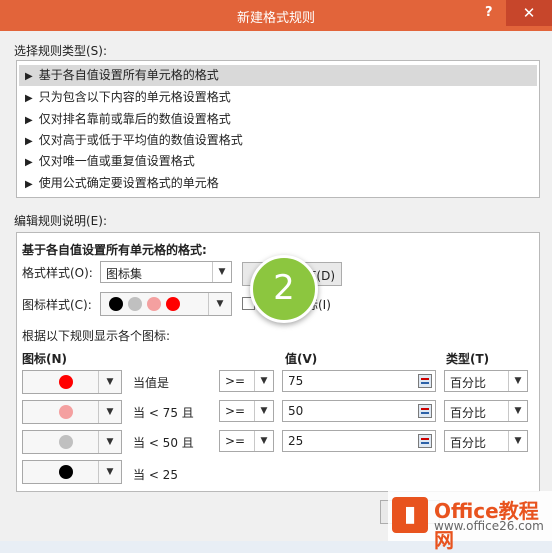 The image size is (552, 553). Describe the element at coordinates (163, 443) in the screenshot. I see `condition-3-label: 当 < 50 且` at that location.